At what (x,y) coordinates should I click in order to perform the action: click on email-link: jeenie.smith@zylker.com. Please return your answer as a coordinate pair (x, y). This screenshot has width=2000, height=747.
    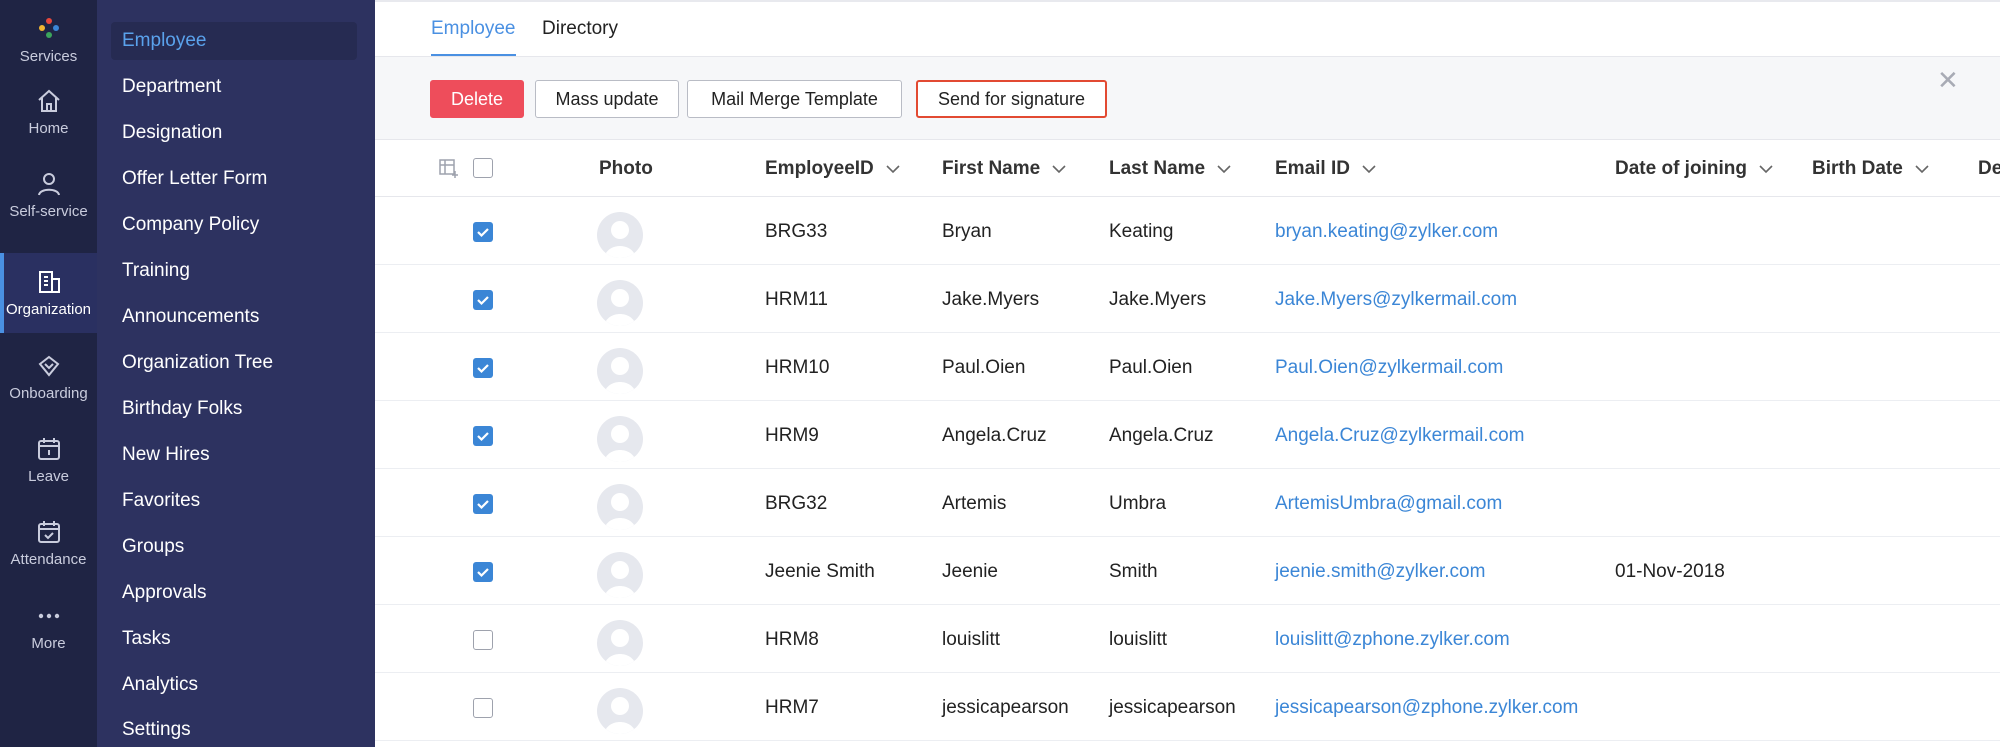
    Looking at the image, I should click on (1380, 572).